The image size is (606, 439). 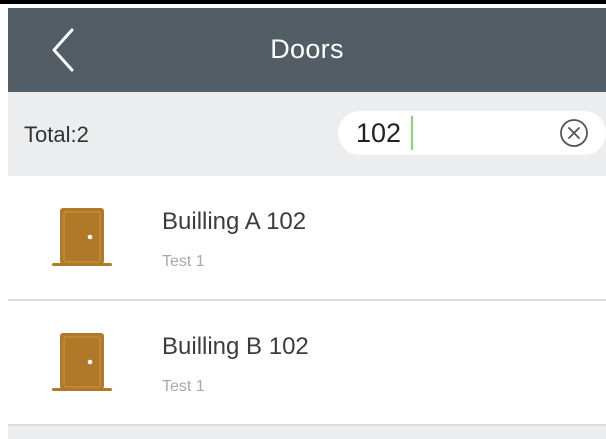 I want to click on search-input, so click(x=446, y=133).